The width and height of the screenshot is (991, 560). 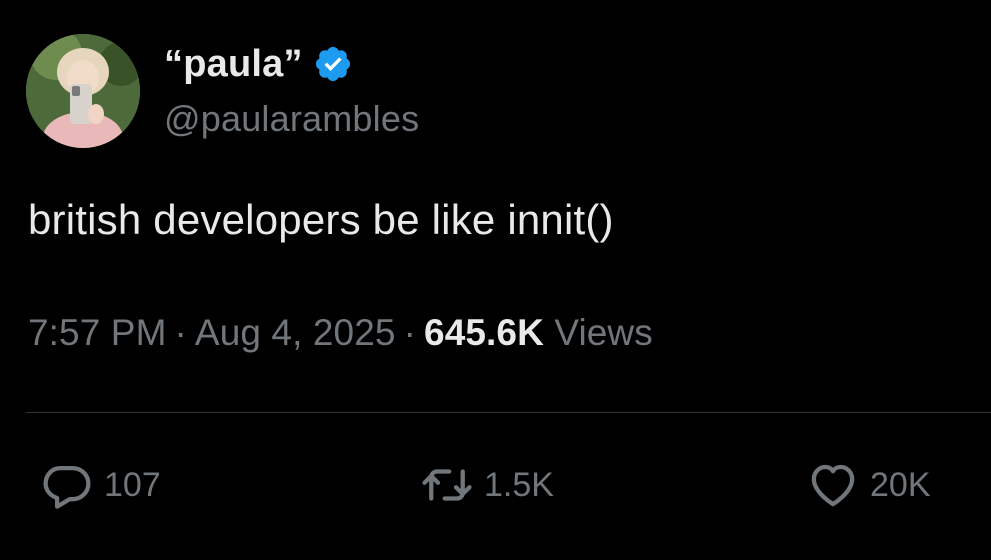 I want to click on tweet-header: “paula” @paularambles, so click(x=326, y=92).